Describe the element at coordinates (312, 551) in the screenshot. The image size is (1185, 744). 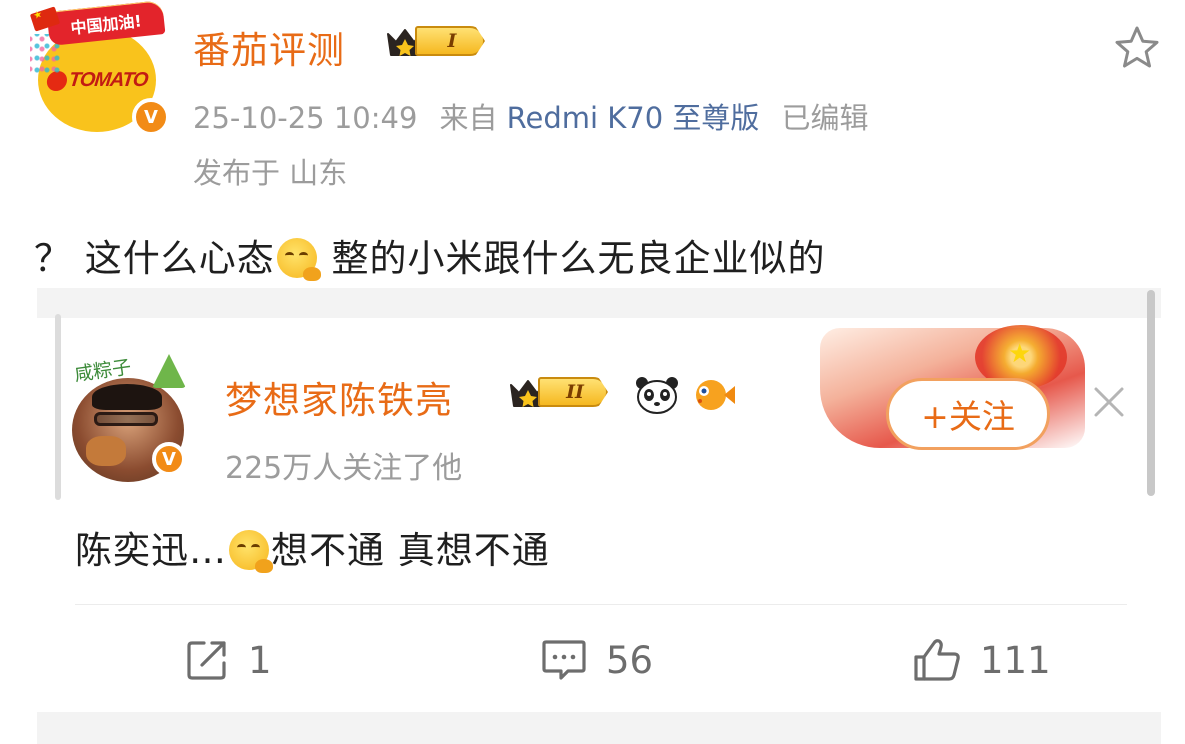
I see `repost-content: 陈奕迅… 想不通 真想不通` at that location.